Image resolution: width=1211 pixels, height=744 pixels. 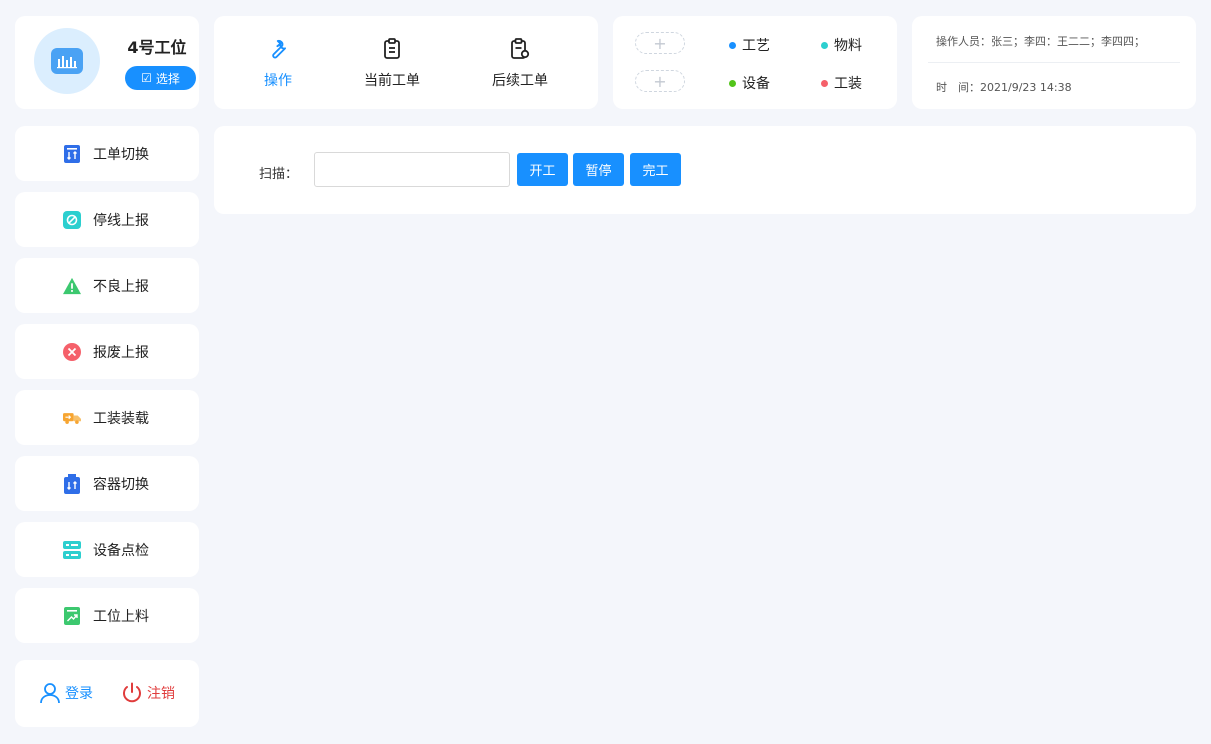 I want to click on sidebar-item-label: 工装装载, so click(x=121, y=418).